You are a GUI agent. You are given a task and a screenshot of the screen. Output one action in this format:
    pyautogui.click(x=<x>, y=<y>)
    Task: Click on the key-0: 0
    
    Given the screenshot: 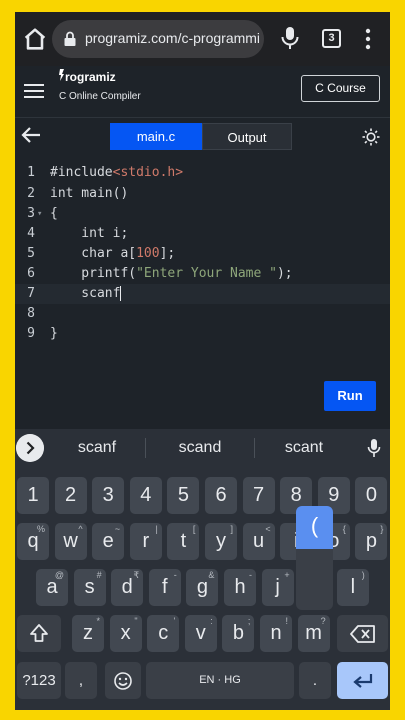 What is the action you would take?
    pyautogui.click(x=371, y=495)
    